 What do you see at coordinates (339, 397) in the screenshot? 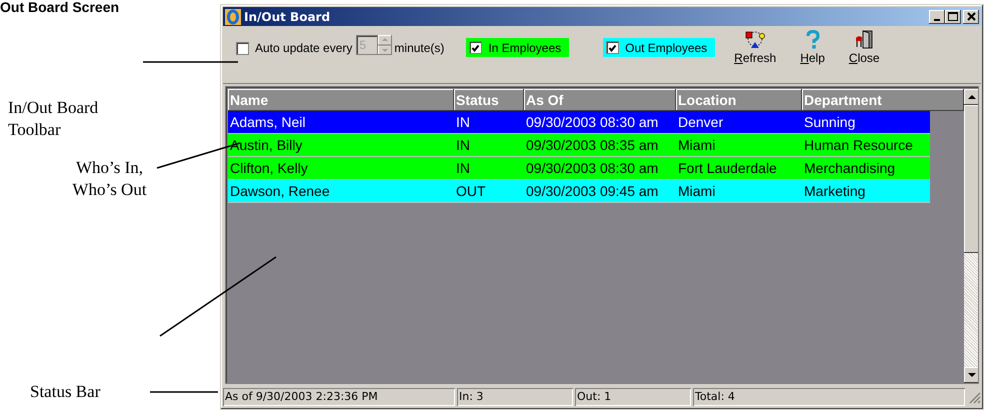
I see `status-pane: As of 9/30/2003 2:23:36 PM` at bounding box center [339, 397].